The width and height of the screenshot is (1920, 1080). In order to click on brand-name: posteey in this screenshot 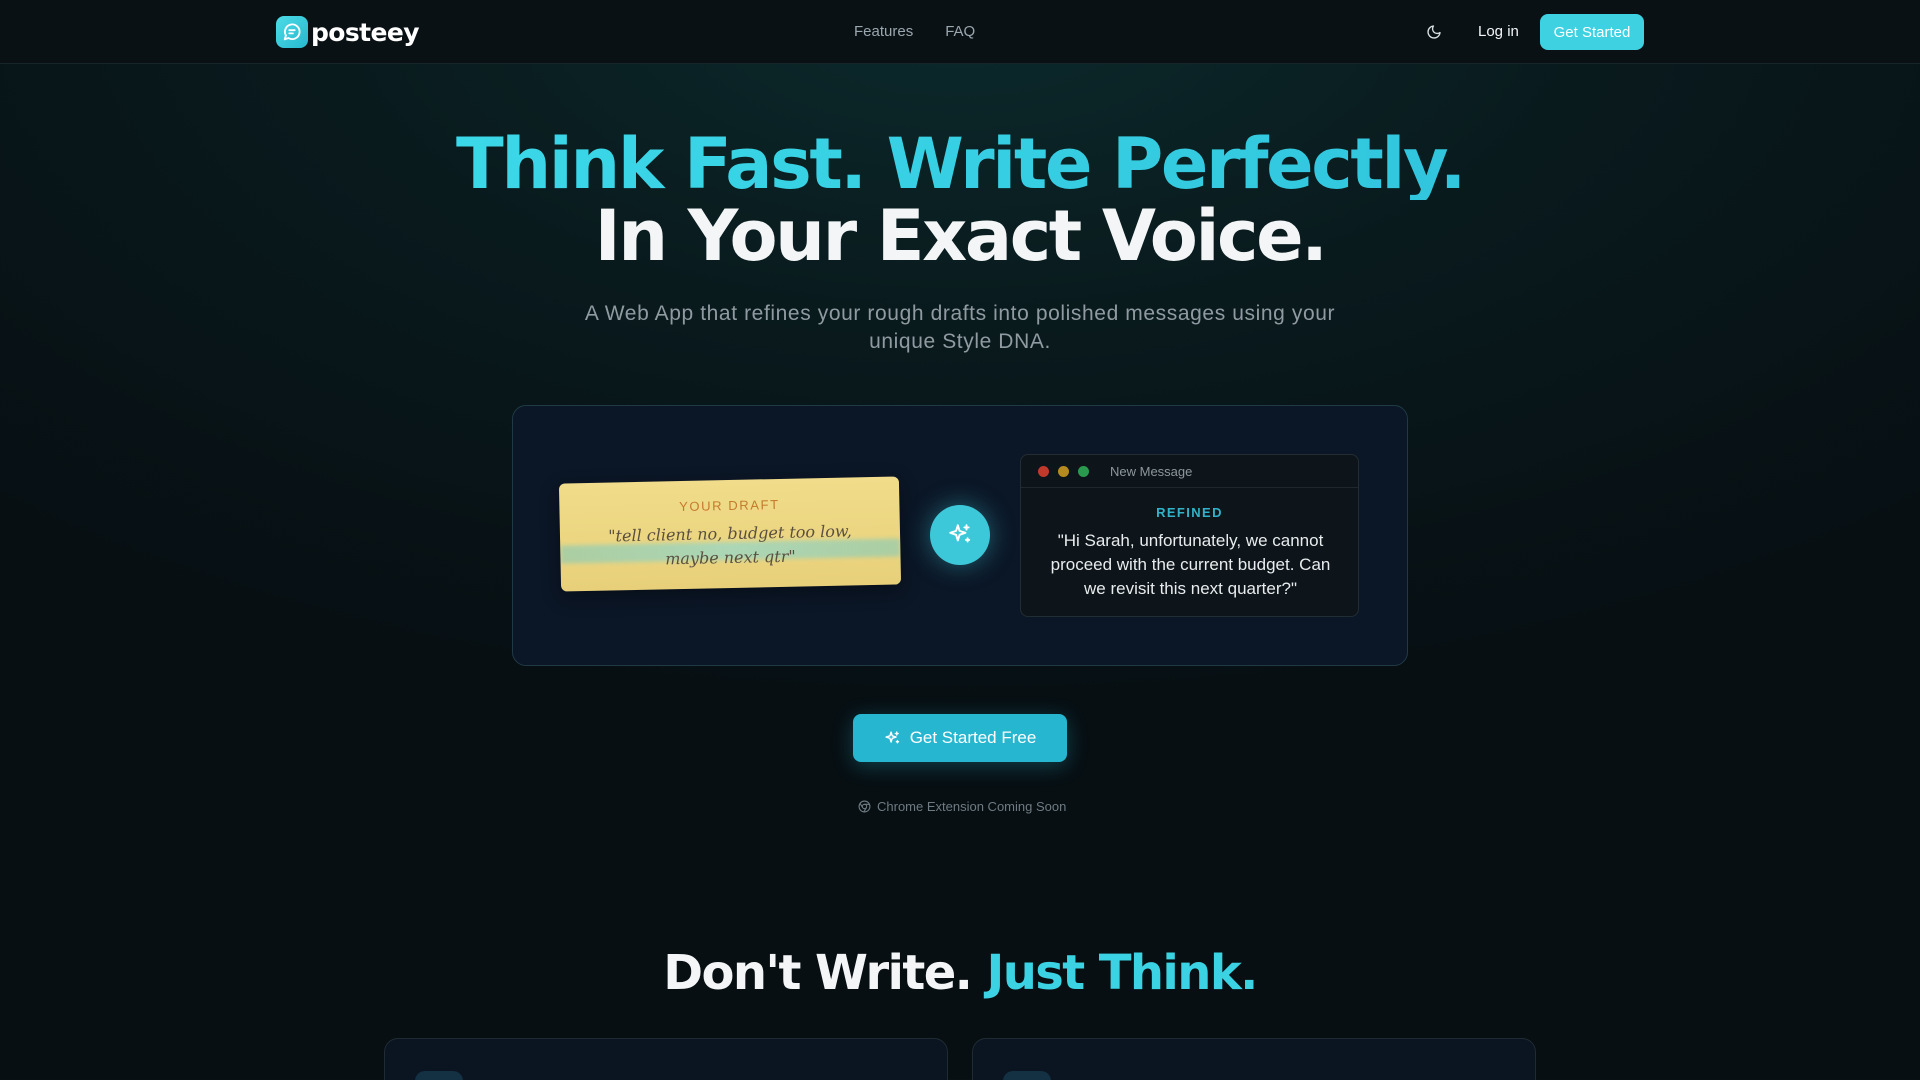, I will do `click(365, 32)`.